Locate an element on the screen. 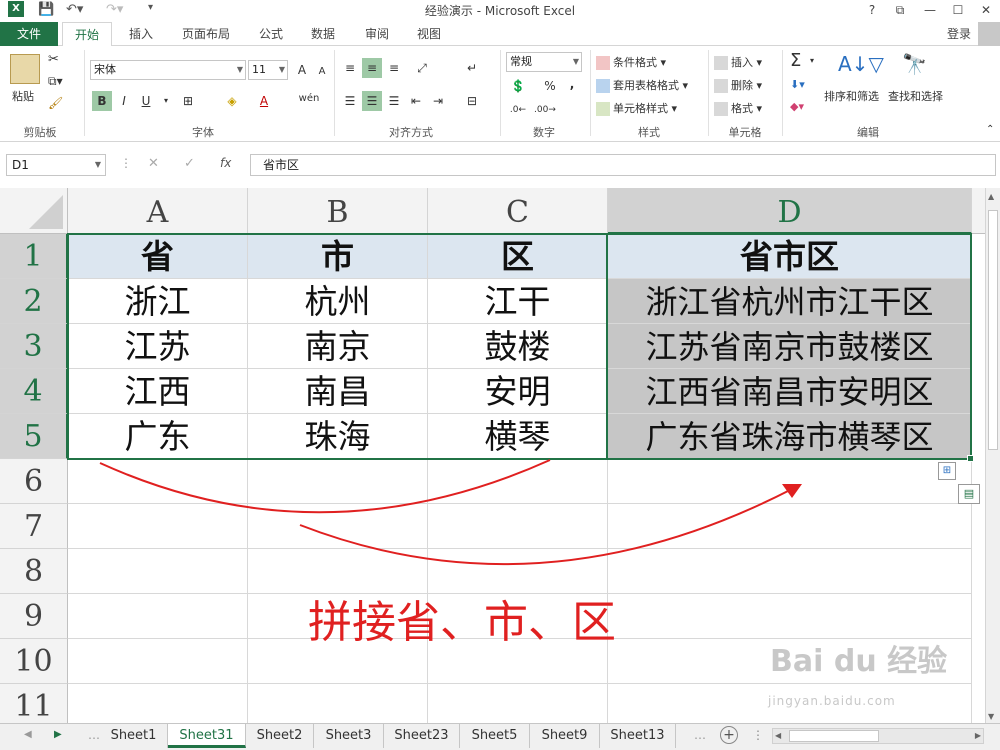 Image resolution: width=1000 pixels, height=750 pixels. find-select-icon: 🔭 is located at coordinates (914, 64).